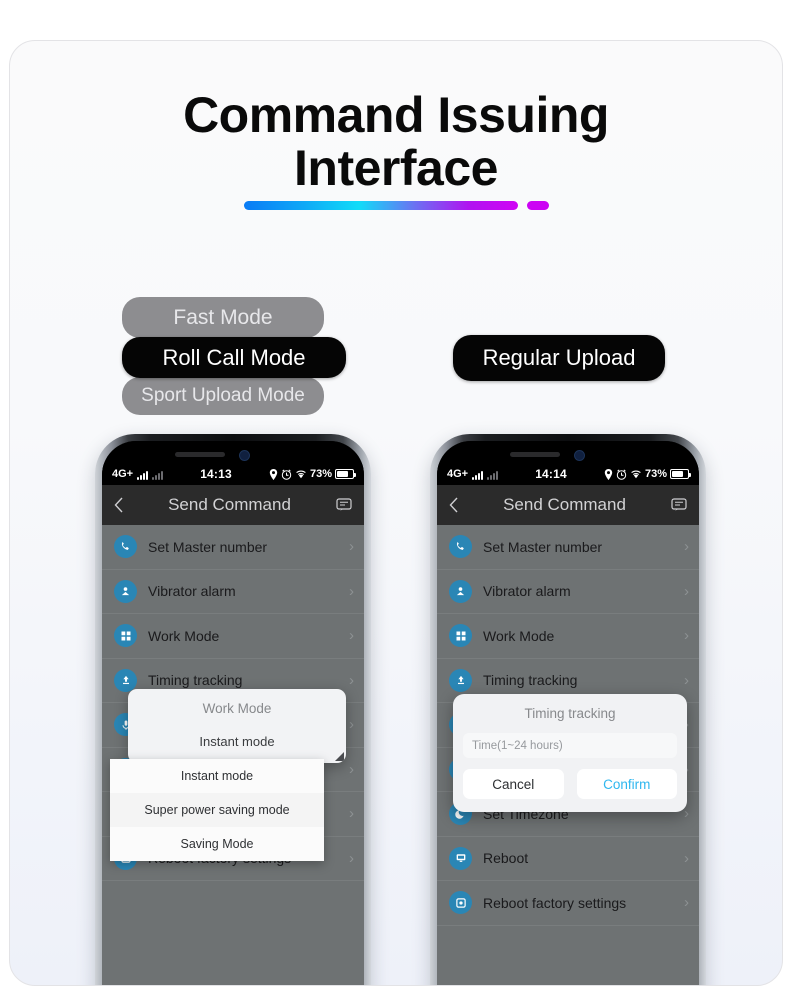 The width and height of the screenshot is (790, 994). I want to click on navbar-right: Send Command, so click(568, 505).